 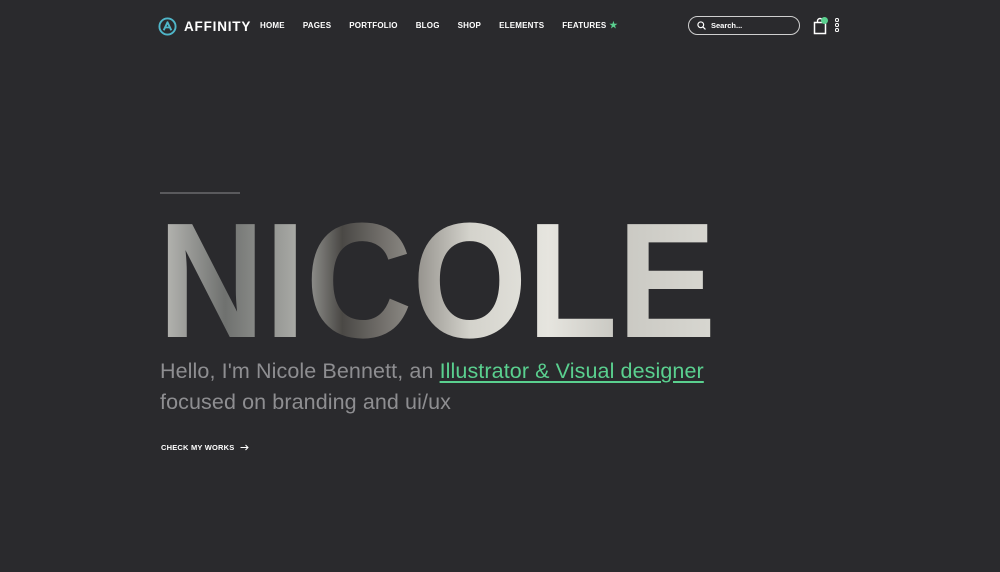 I want to click on nav-item-features: FEATURES ★, so click(x=589, y=25).